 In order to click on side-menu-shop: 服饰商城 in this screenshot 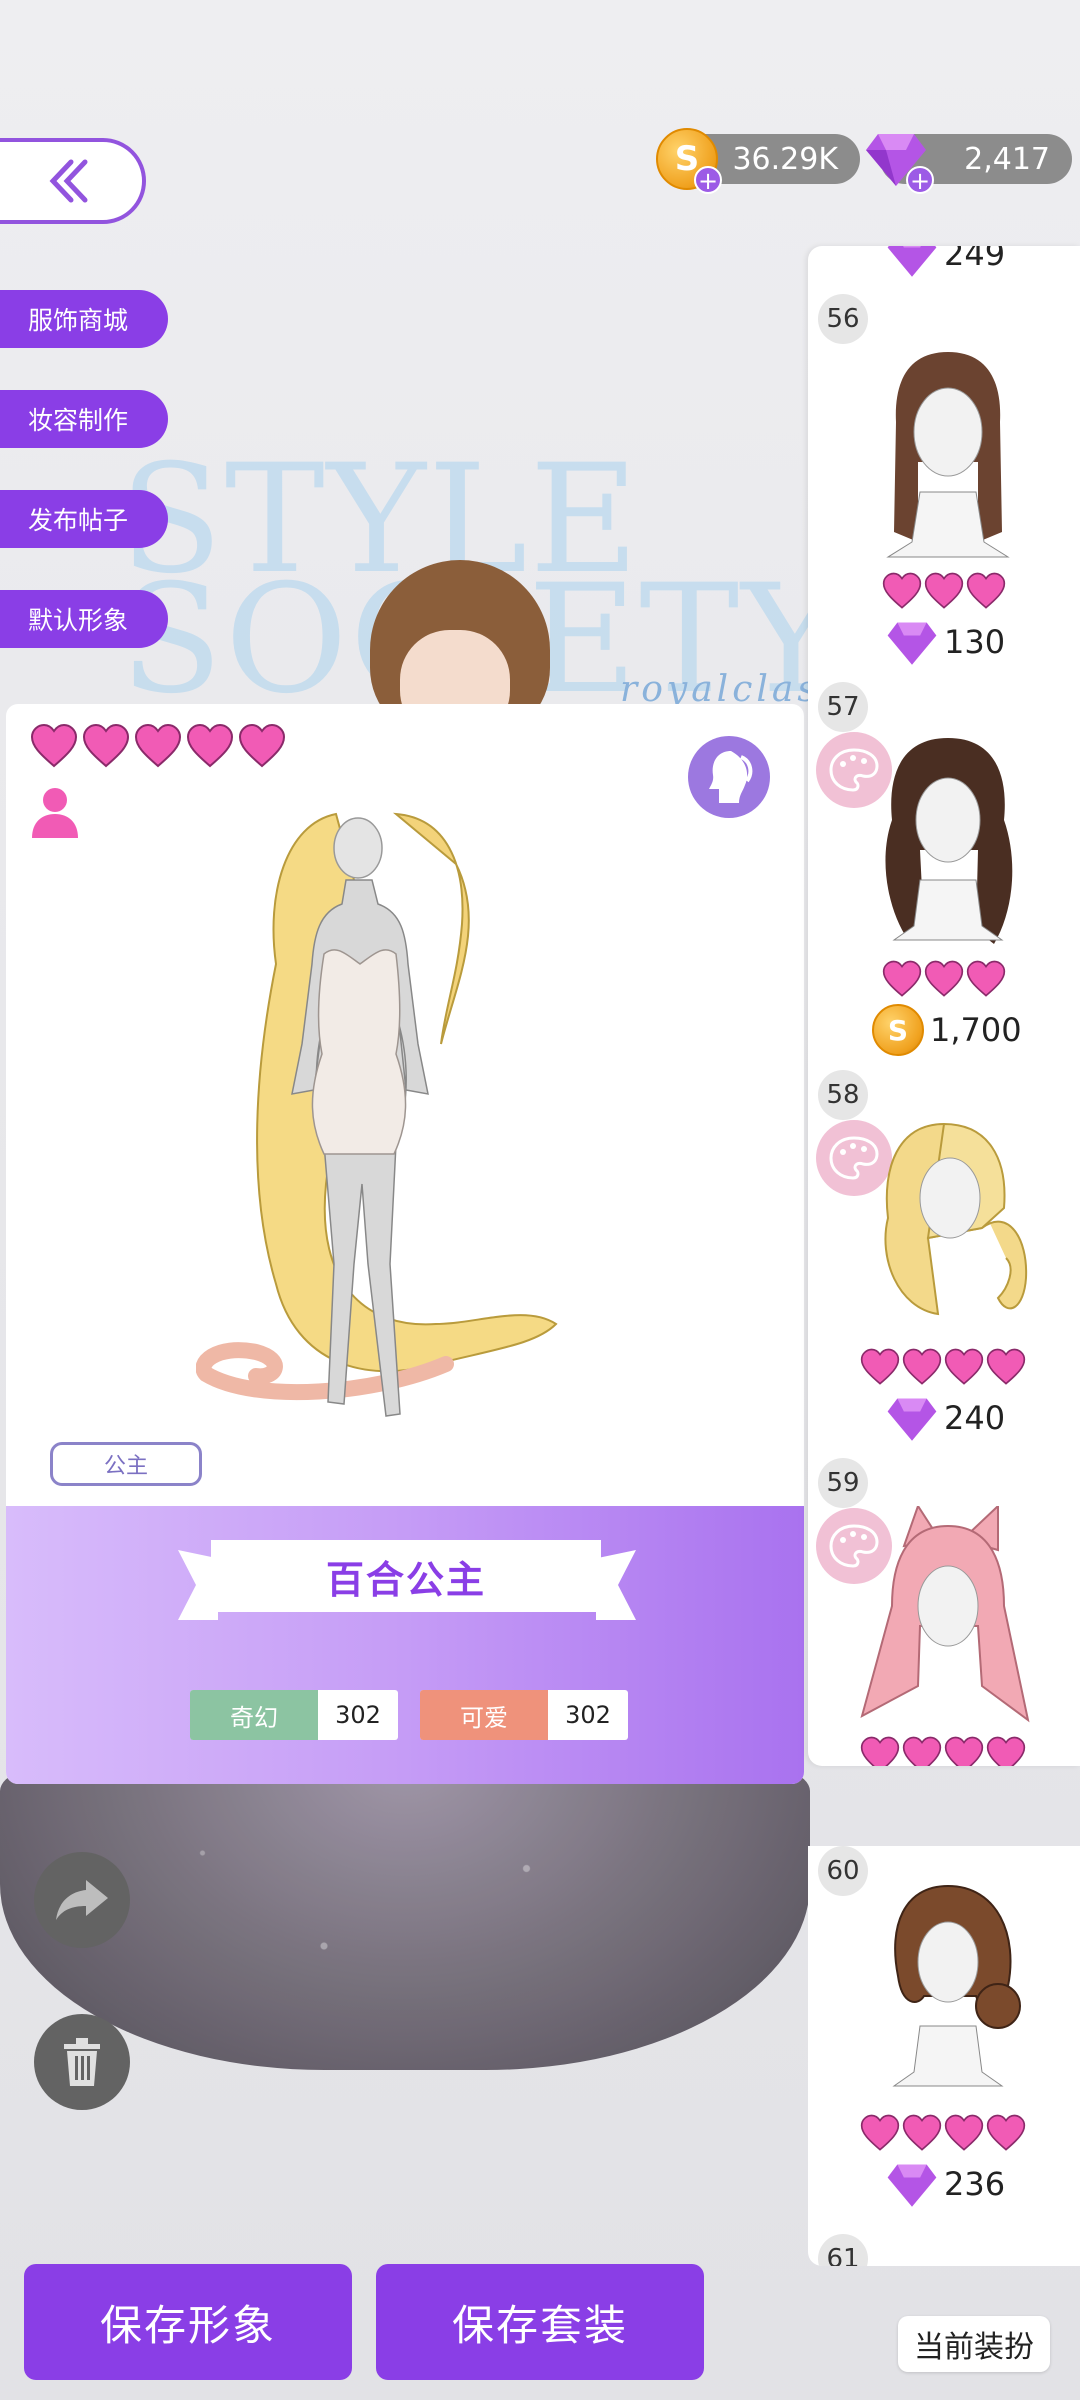, I will do `click(84, 319)`.